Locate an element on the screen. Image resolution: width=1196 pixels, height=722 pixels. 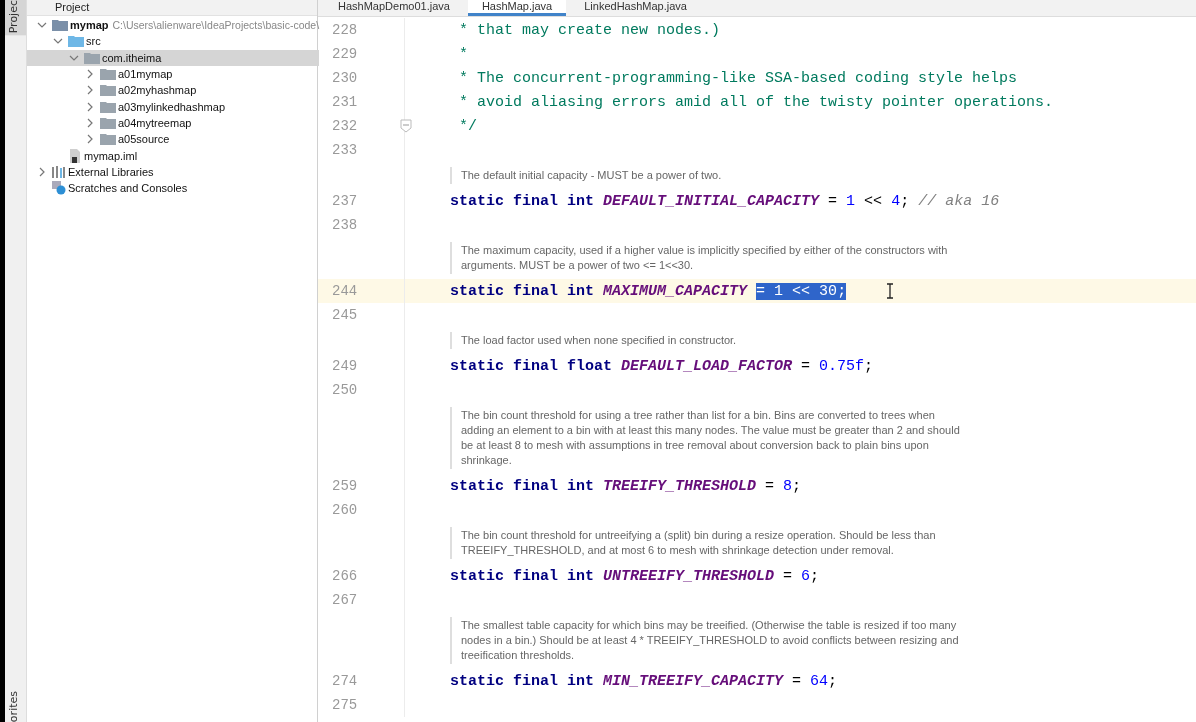
line-number: 244 is located at coordinates (345, 291).